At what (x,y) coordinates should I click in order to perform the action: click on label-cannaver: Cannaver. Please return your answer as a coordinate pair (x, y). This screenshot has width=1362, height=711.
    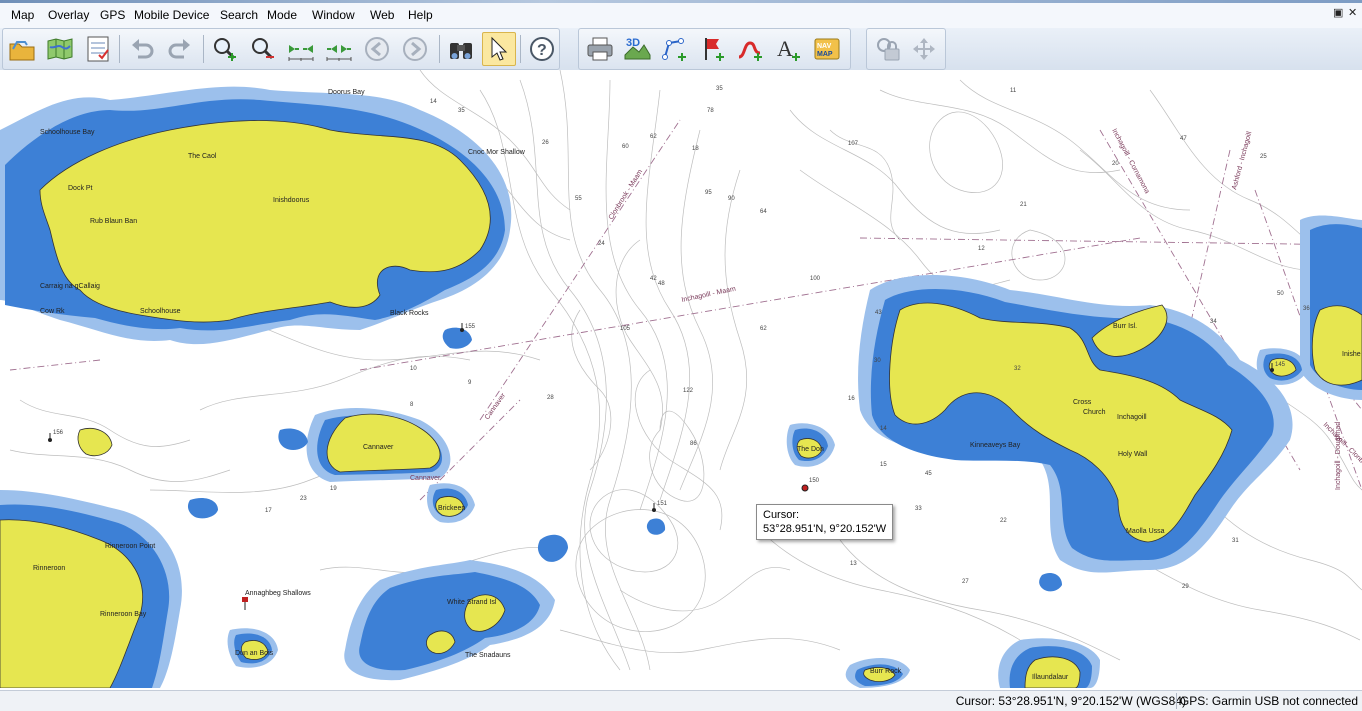
    Looking at the image, I should click on (378, 447).